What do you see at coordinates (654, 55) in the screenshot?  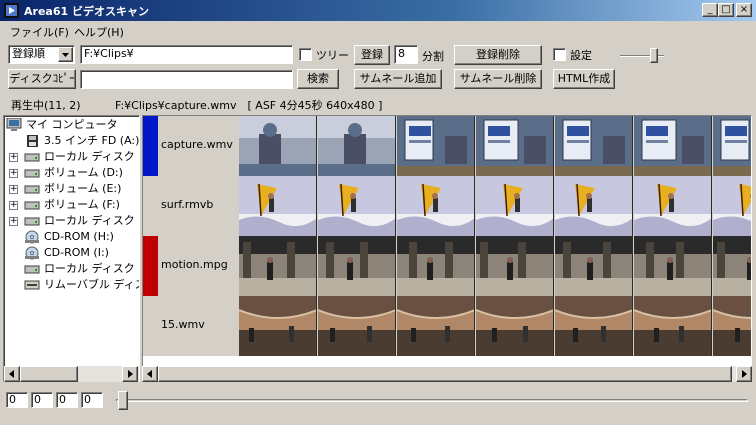 I see `size-trackbar-thumb` at bounding box center [654, 55].